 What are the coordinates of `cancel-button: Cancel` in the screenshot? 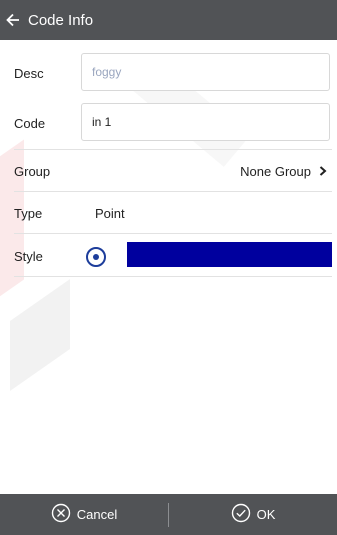 It's located at (84, 514).